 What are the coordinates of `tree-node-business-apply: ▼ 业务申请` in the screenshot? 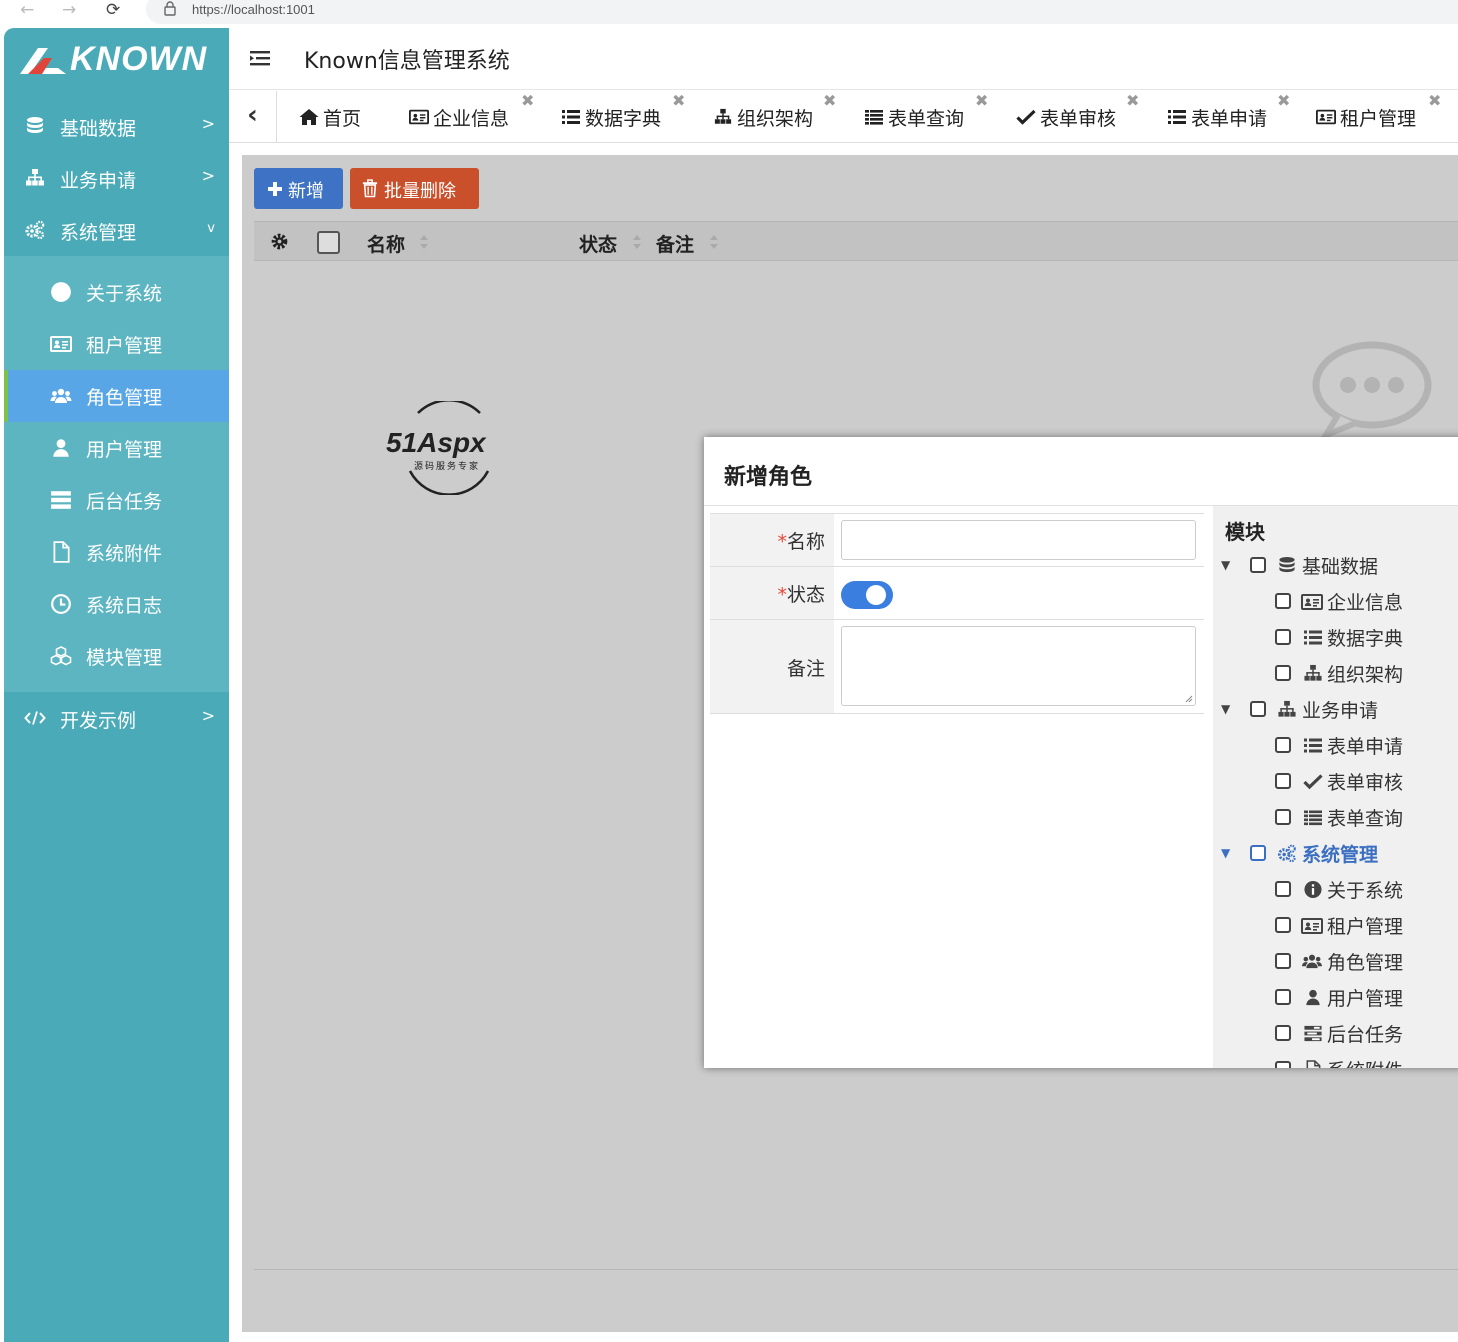 It's located at (1335, 711).